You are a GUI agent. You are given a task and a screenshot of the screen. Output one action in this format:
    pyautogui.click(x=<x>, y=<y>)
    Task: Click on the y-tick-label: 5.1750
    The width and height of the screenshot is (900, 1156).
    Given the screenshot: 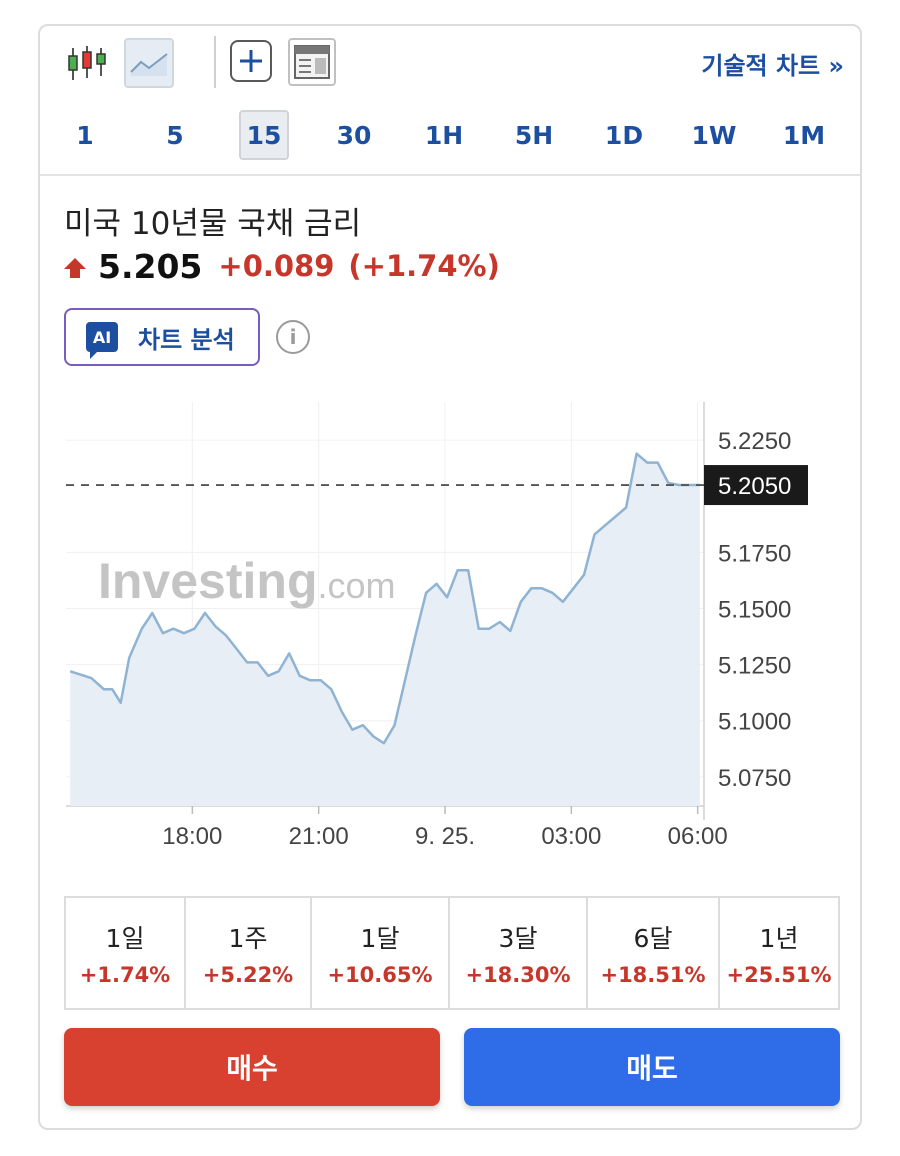 What is the action you would take?
    pyautogui.click(x=754, y=553)
    